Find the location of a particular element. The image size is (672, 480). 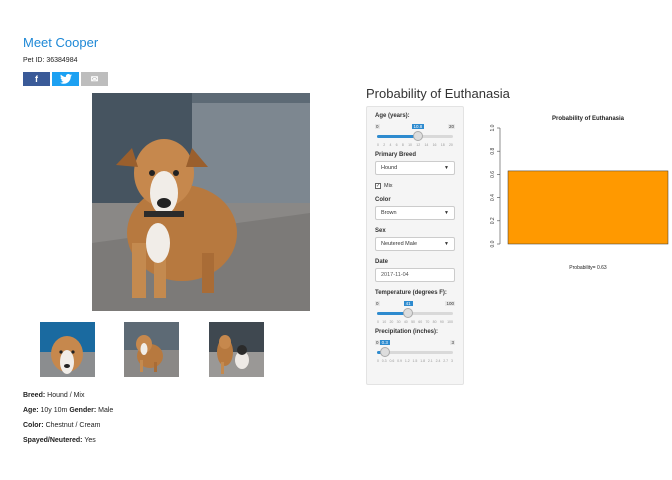

facebook-icon: f is located at coordinates (36, 79).